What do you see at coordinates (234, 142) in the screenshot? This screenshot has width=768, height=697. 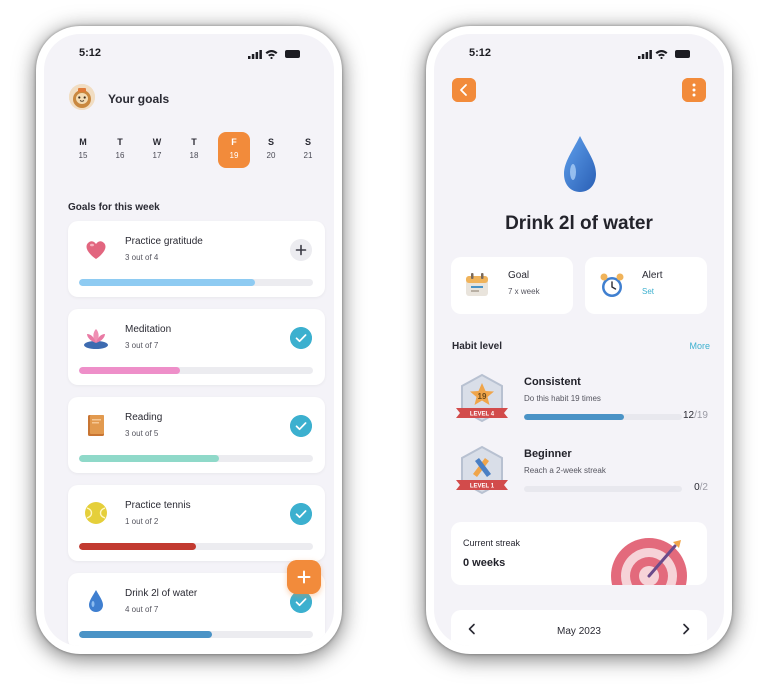 I see `day-letter: F` at bounding box center [234, 142].